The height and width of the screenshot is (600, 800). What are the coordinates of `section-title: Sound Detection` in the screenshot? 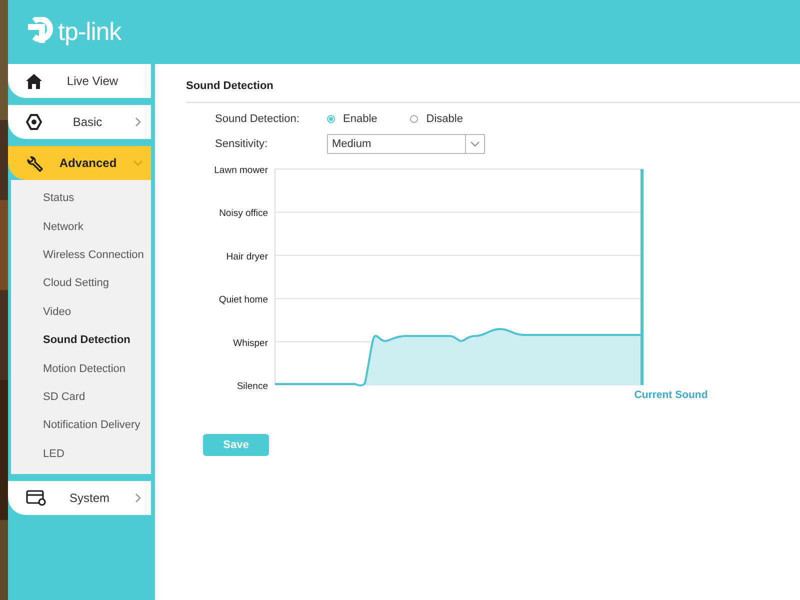 It's located at (493, 91).